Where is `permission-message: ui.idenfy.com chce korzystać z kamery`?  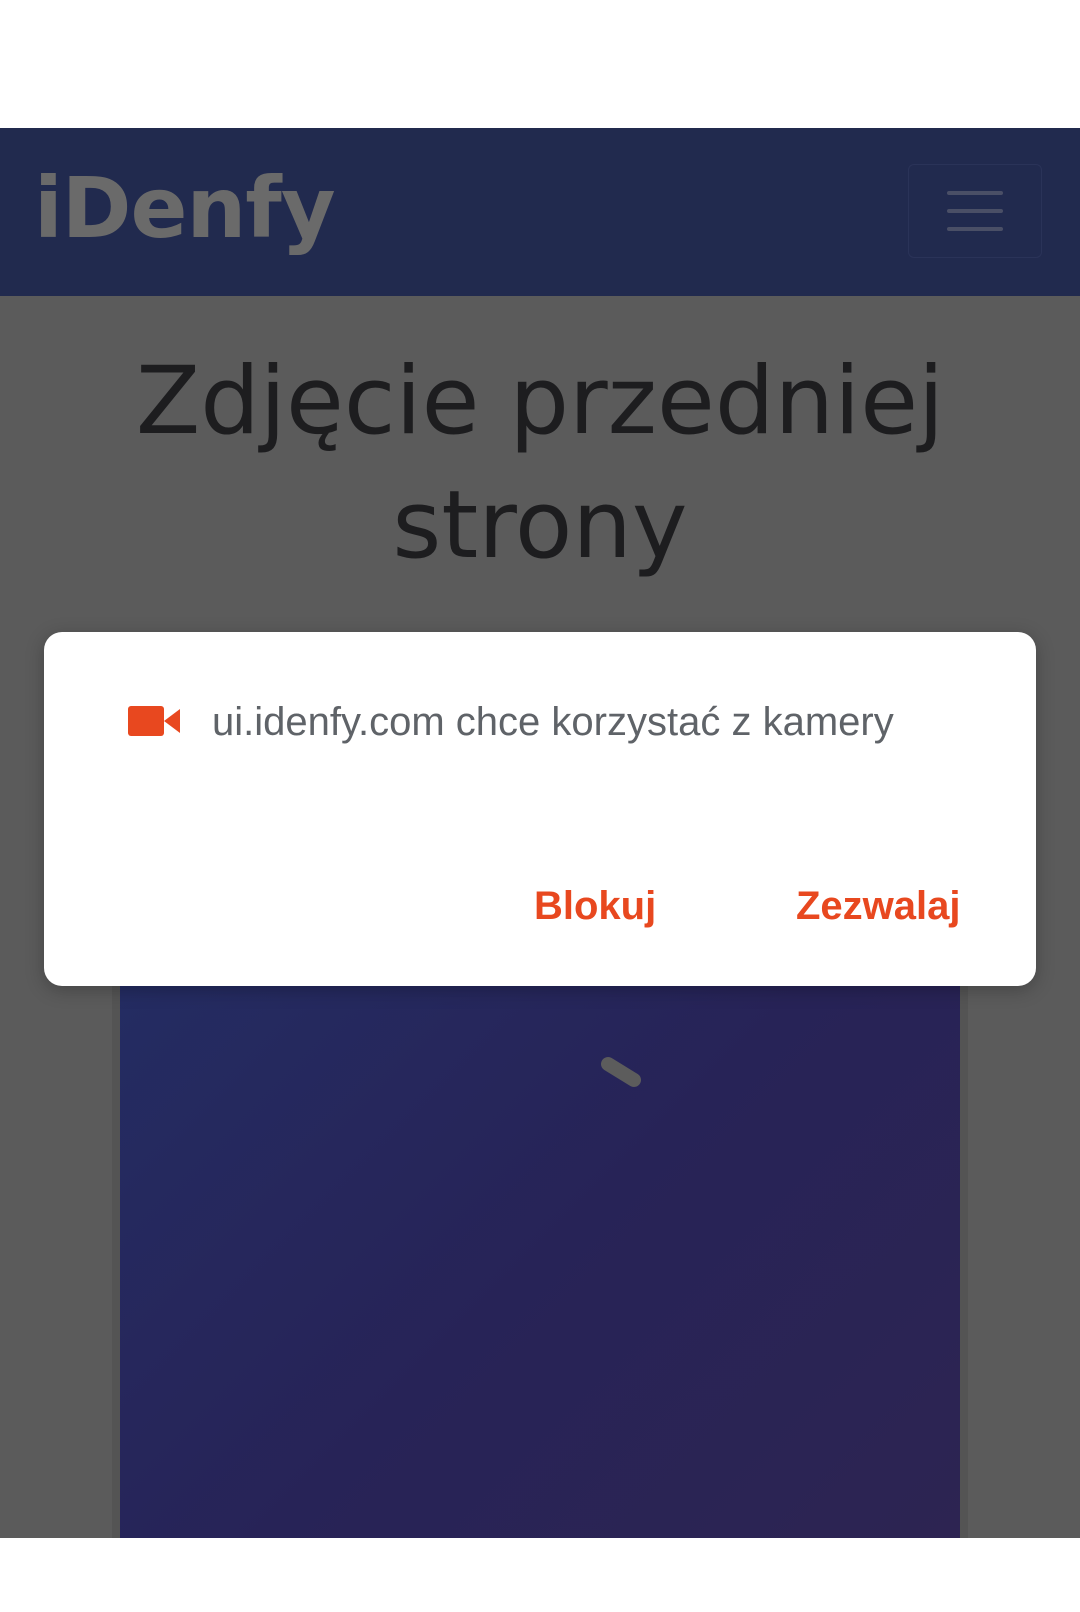 permission-message: ui.idenfy.com chce korzystać z kamery is located at coordinates (553, 722).